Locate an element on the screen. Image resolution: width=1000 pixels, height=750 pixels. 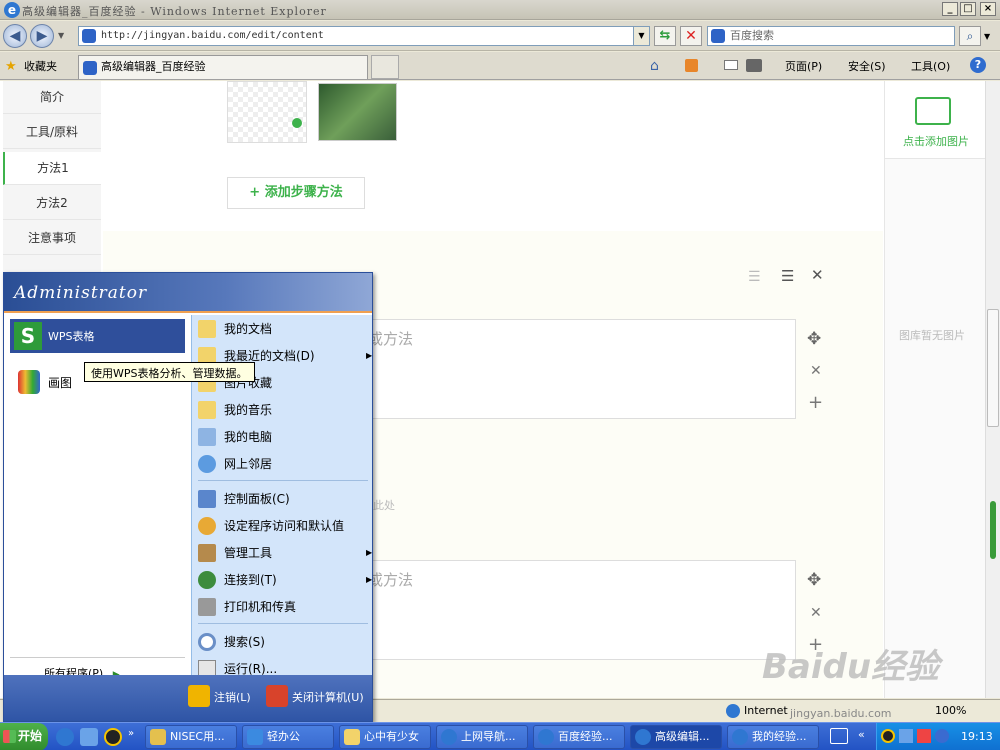
nav-item-notes: 注意事项 is located at coordinates (52, 238).